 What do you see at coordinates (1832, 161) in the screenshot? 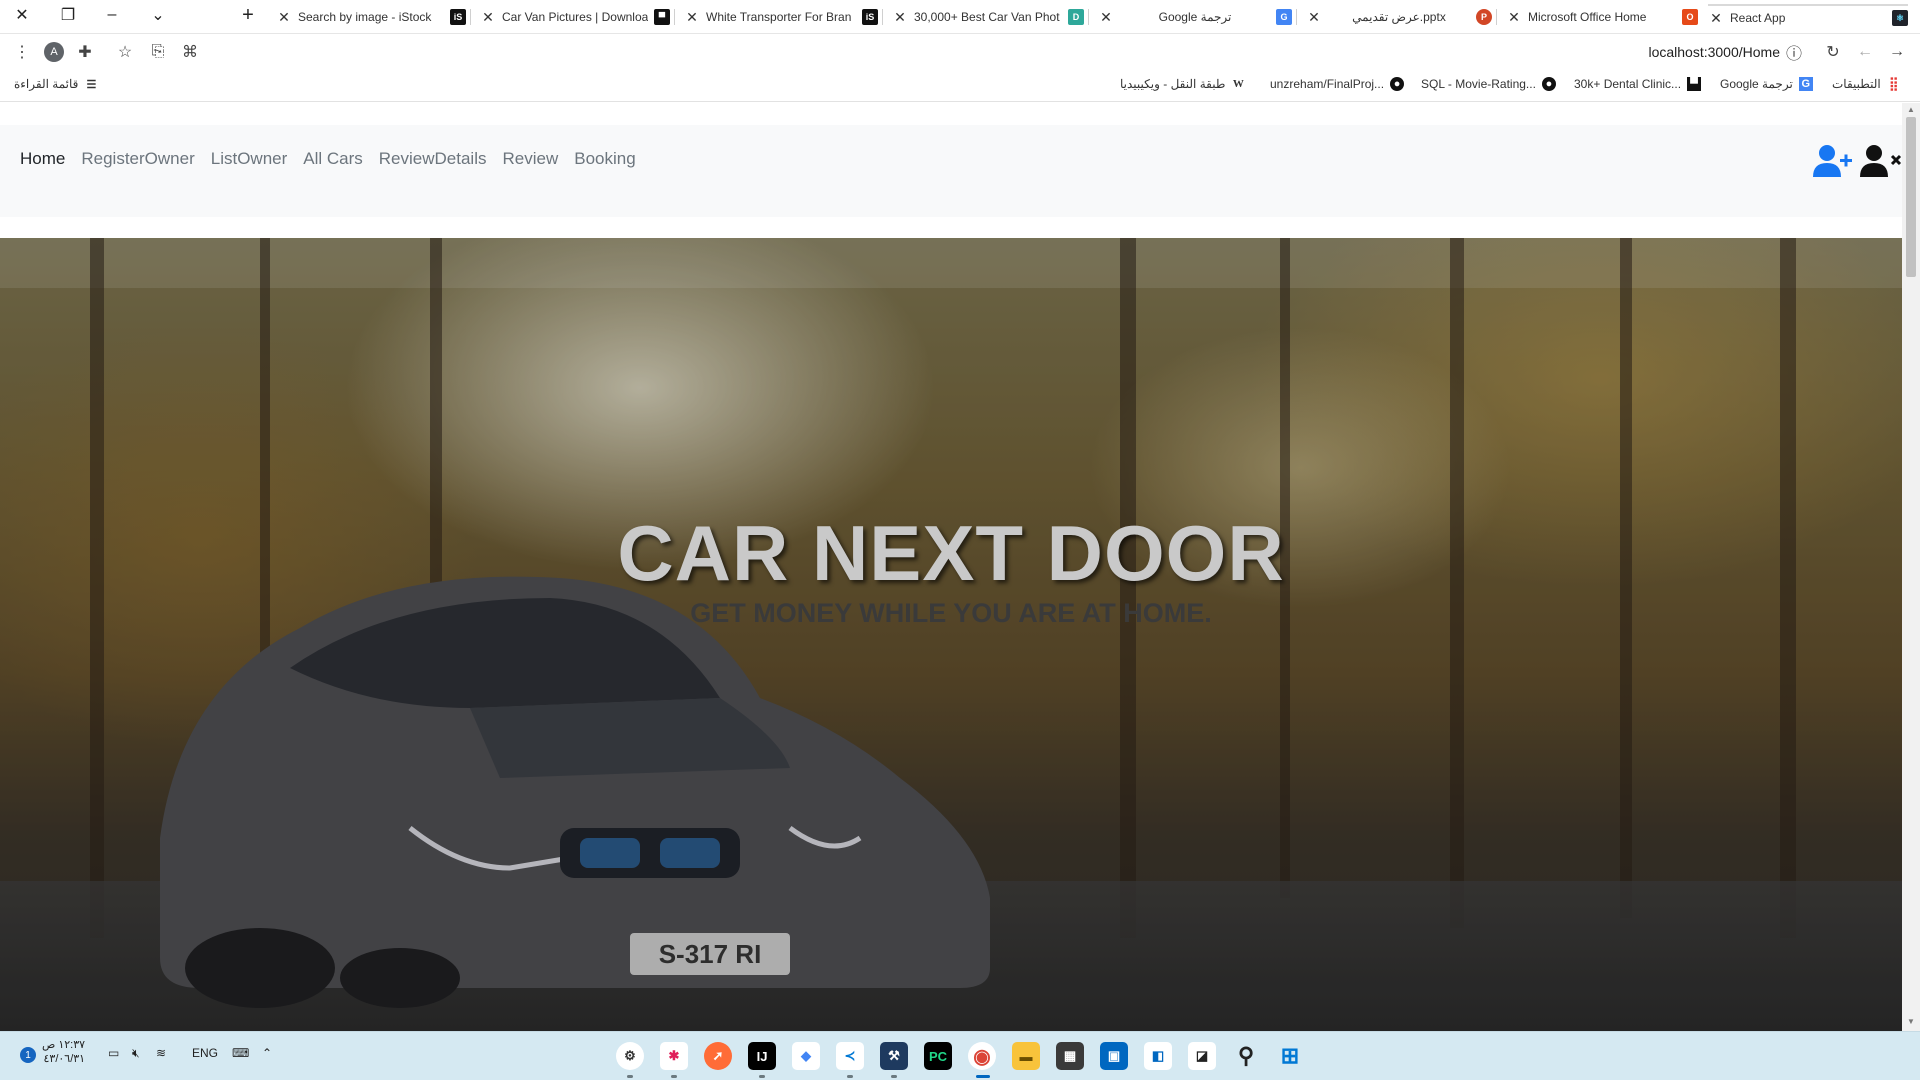
I see `user-plus-icon` at bounding box center [1832, 161].